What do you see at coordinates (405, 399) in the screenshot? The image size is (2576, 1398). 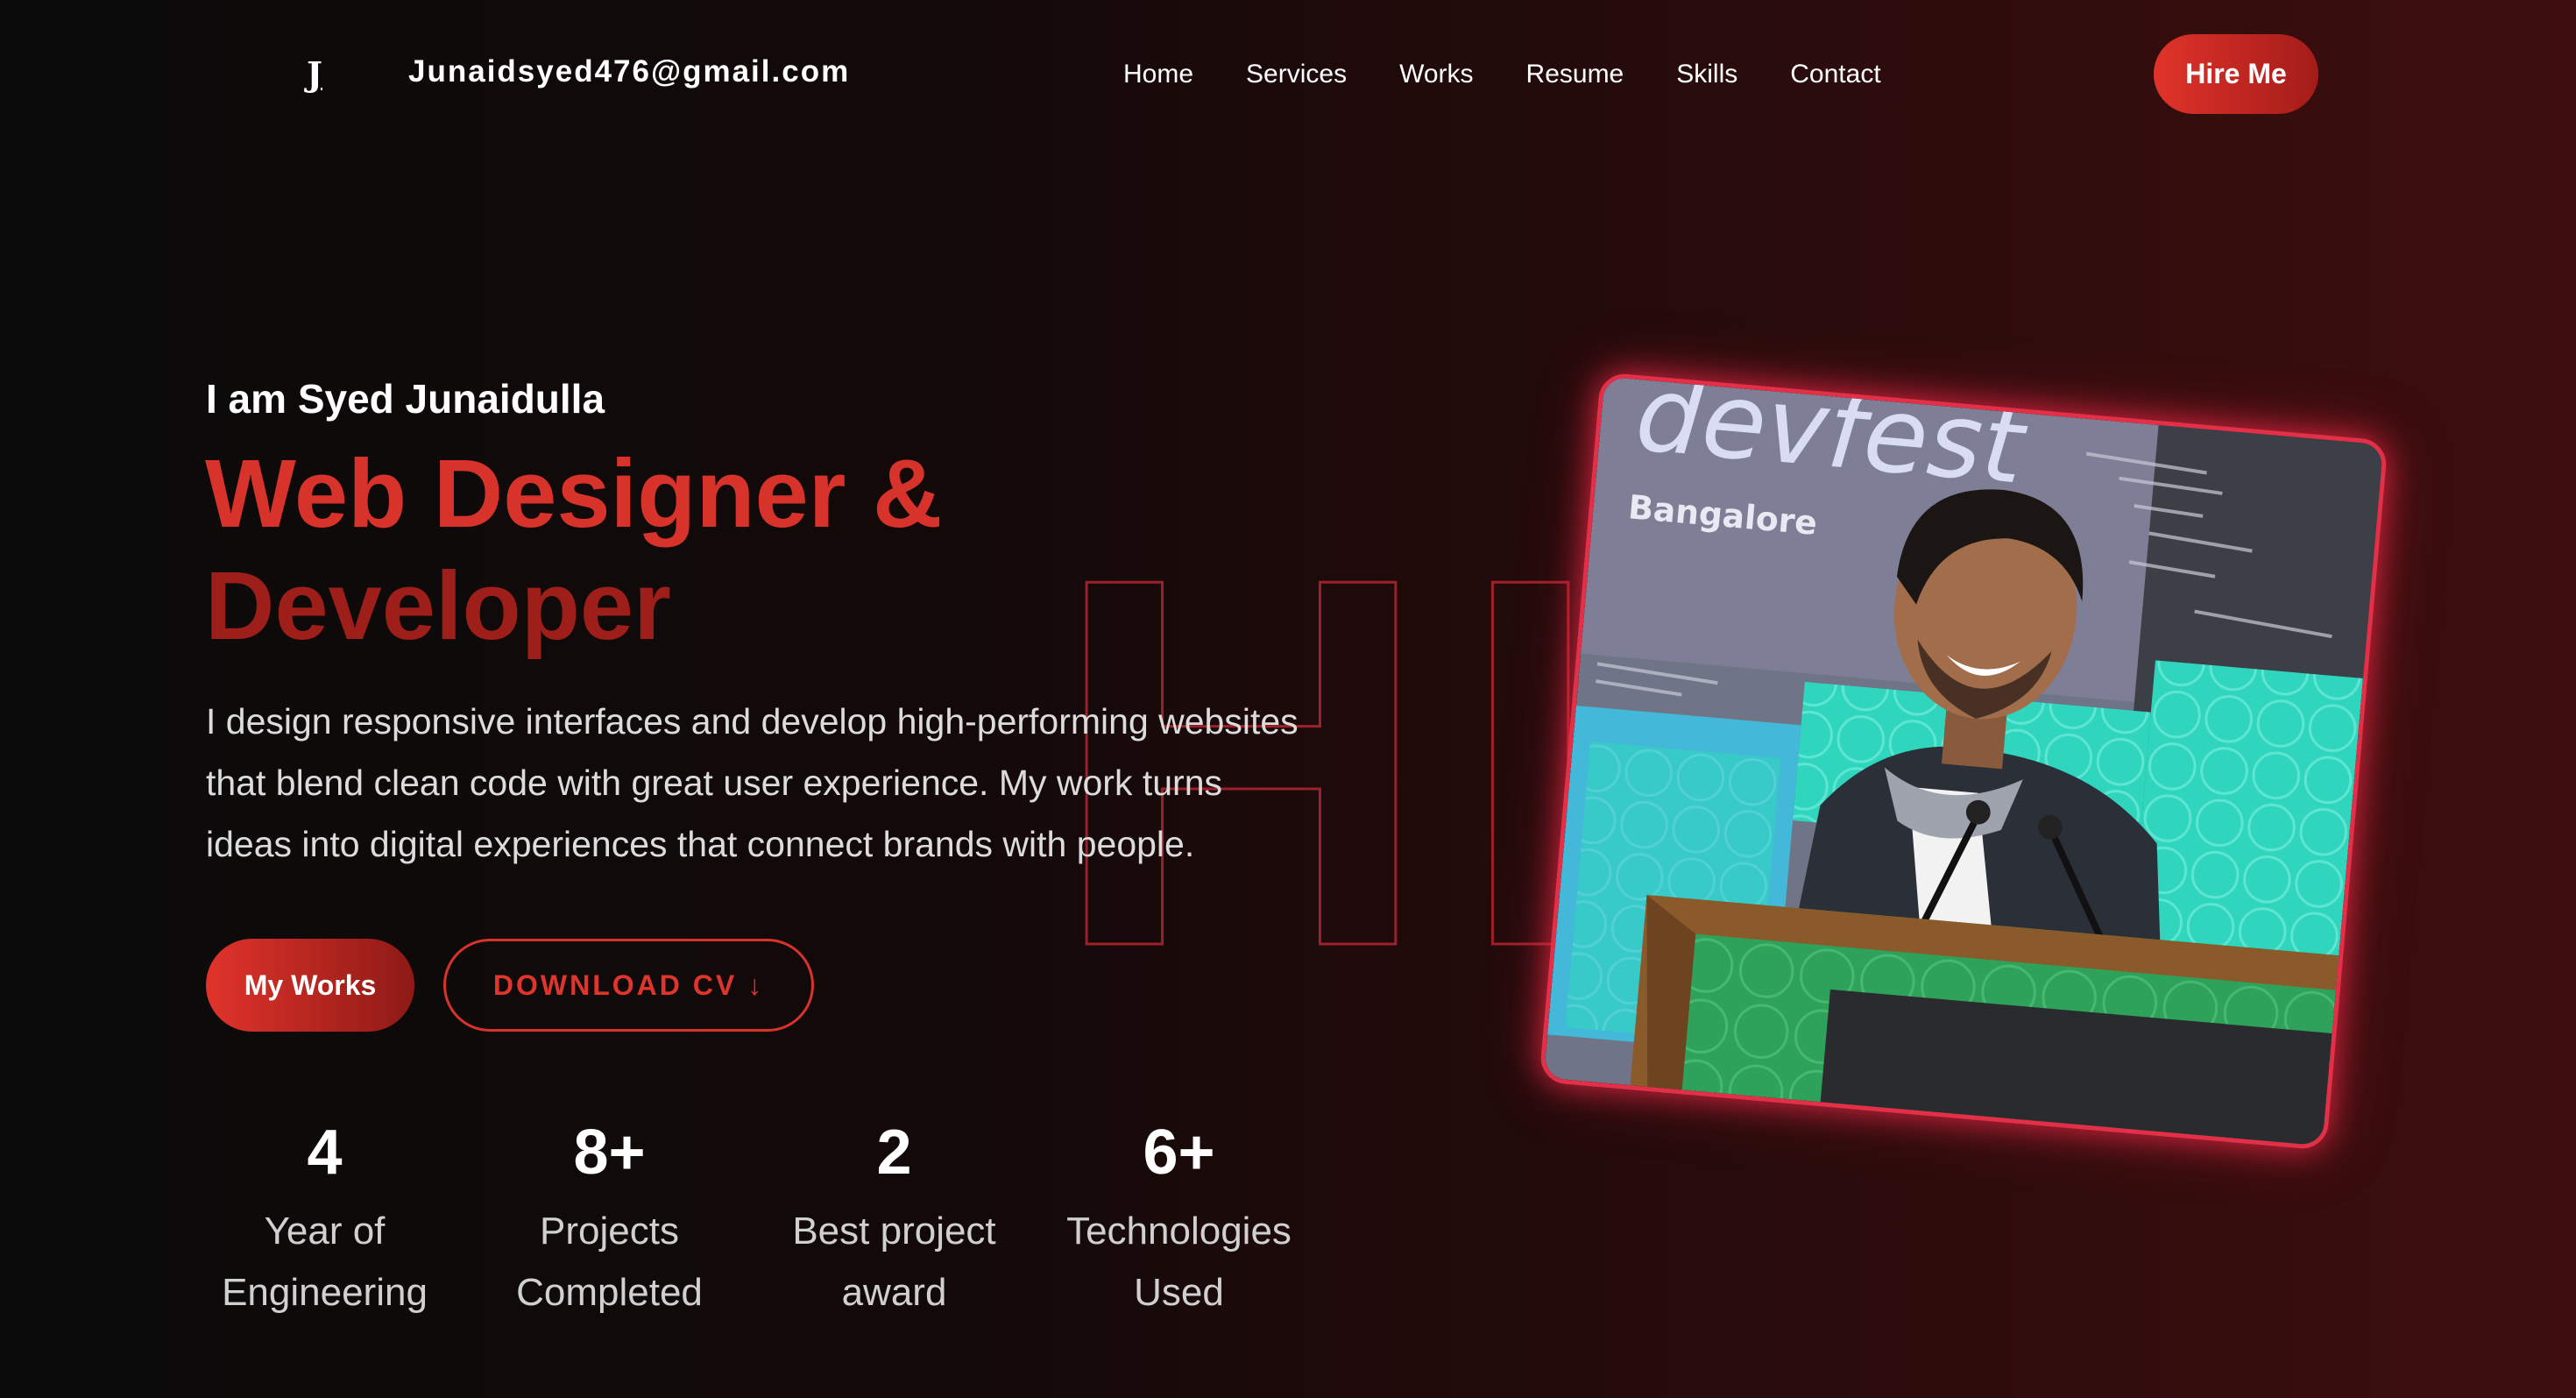 I see `hero-greeting: I am Syed Junaidulla` at bounding box center [405, 399].